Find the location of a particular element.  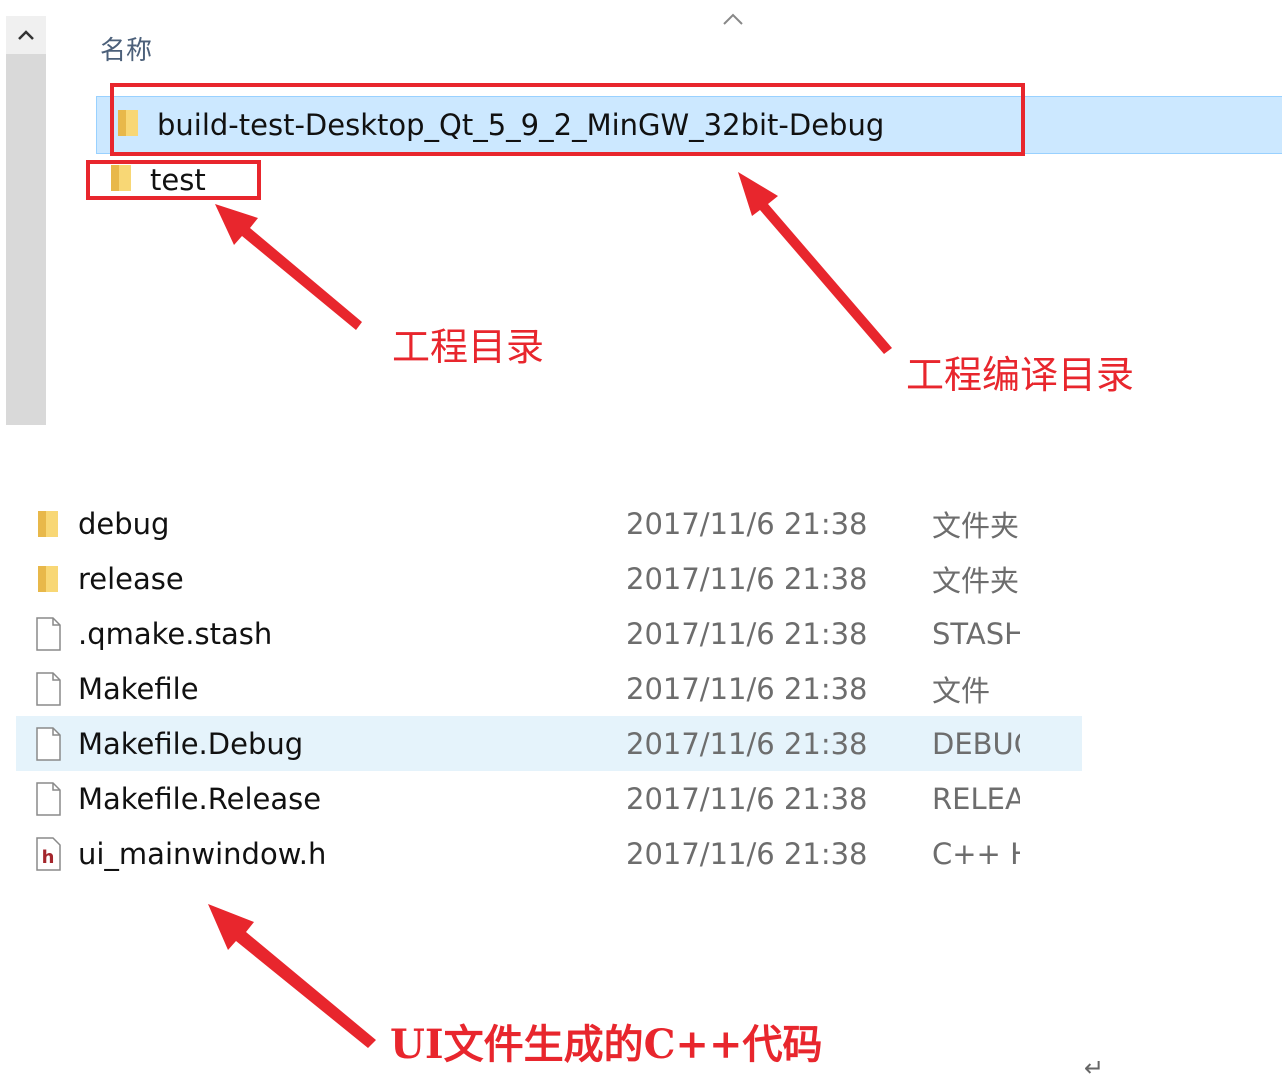

file-name: ui_mainwindow.h is located at coordinates (202, 853).